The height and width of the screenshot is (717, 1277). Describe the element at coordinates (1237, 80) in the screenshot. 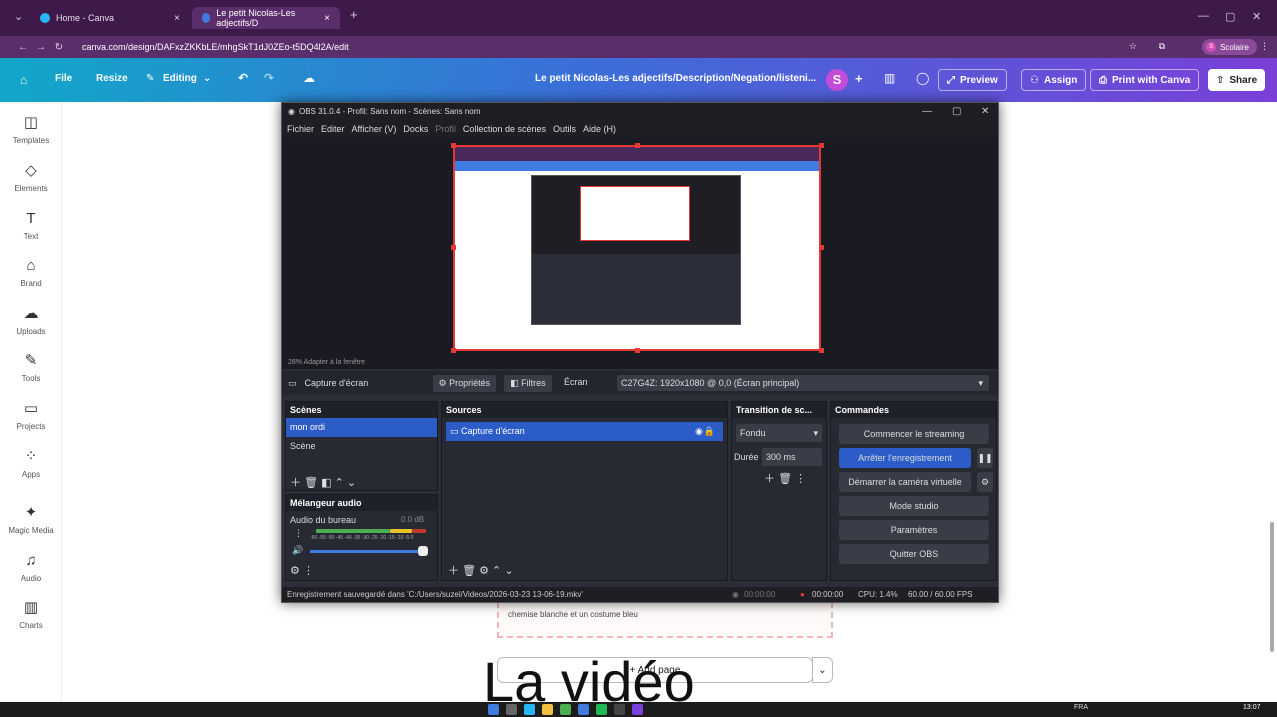

I see `share-button: ⇧ Share` at that location.